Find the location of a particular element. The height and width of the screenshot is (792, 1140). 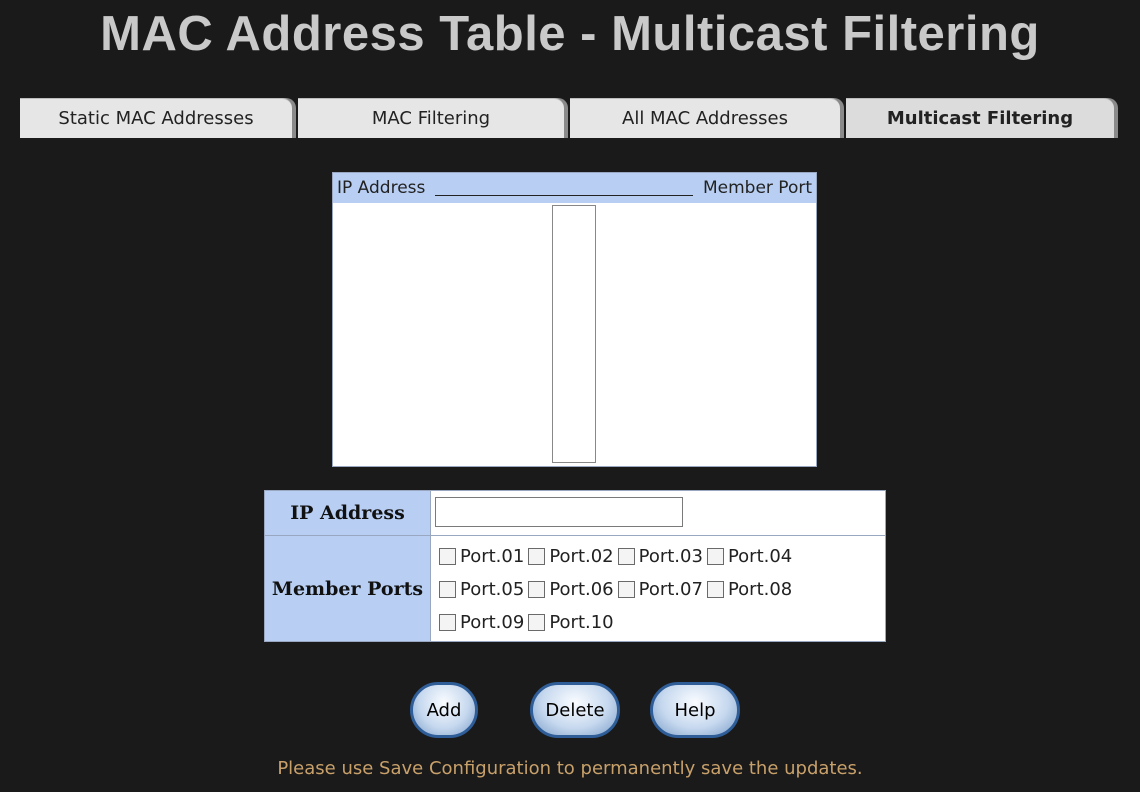

port-07-checkbox is located at coordinates (626, 589).